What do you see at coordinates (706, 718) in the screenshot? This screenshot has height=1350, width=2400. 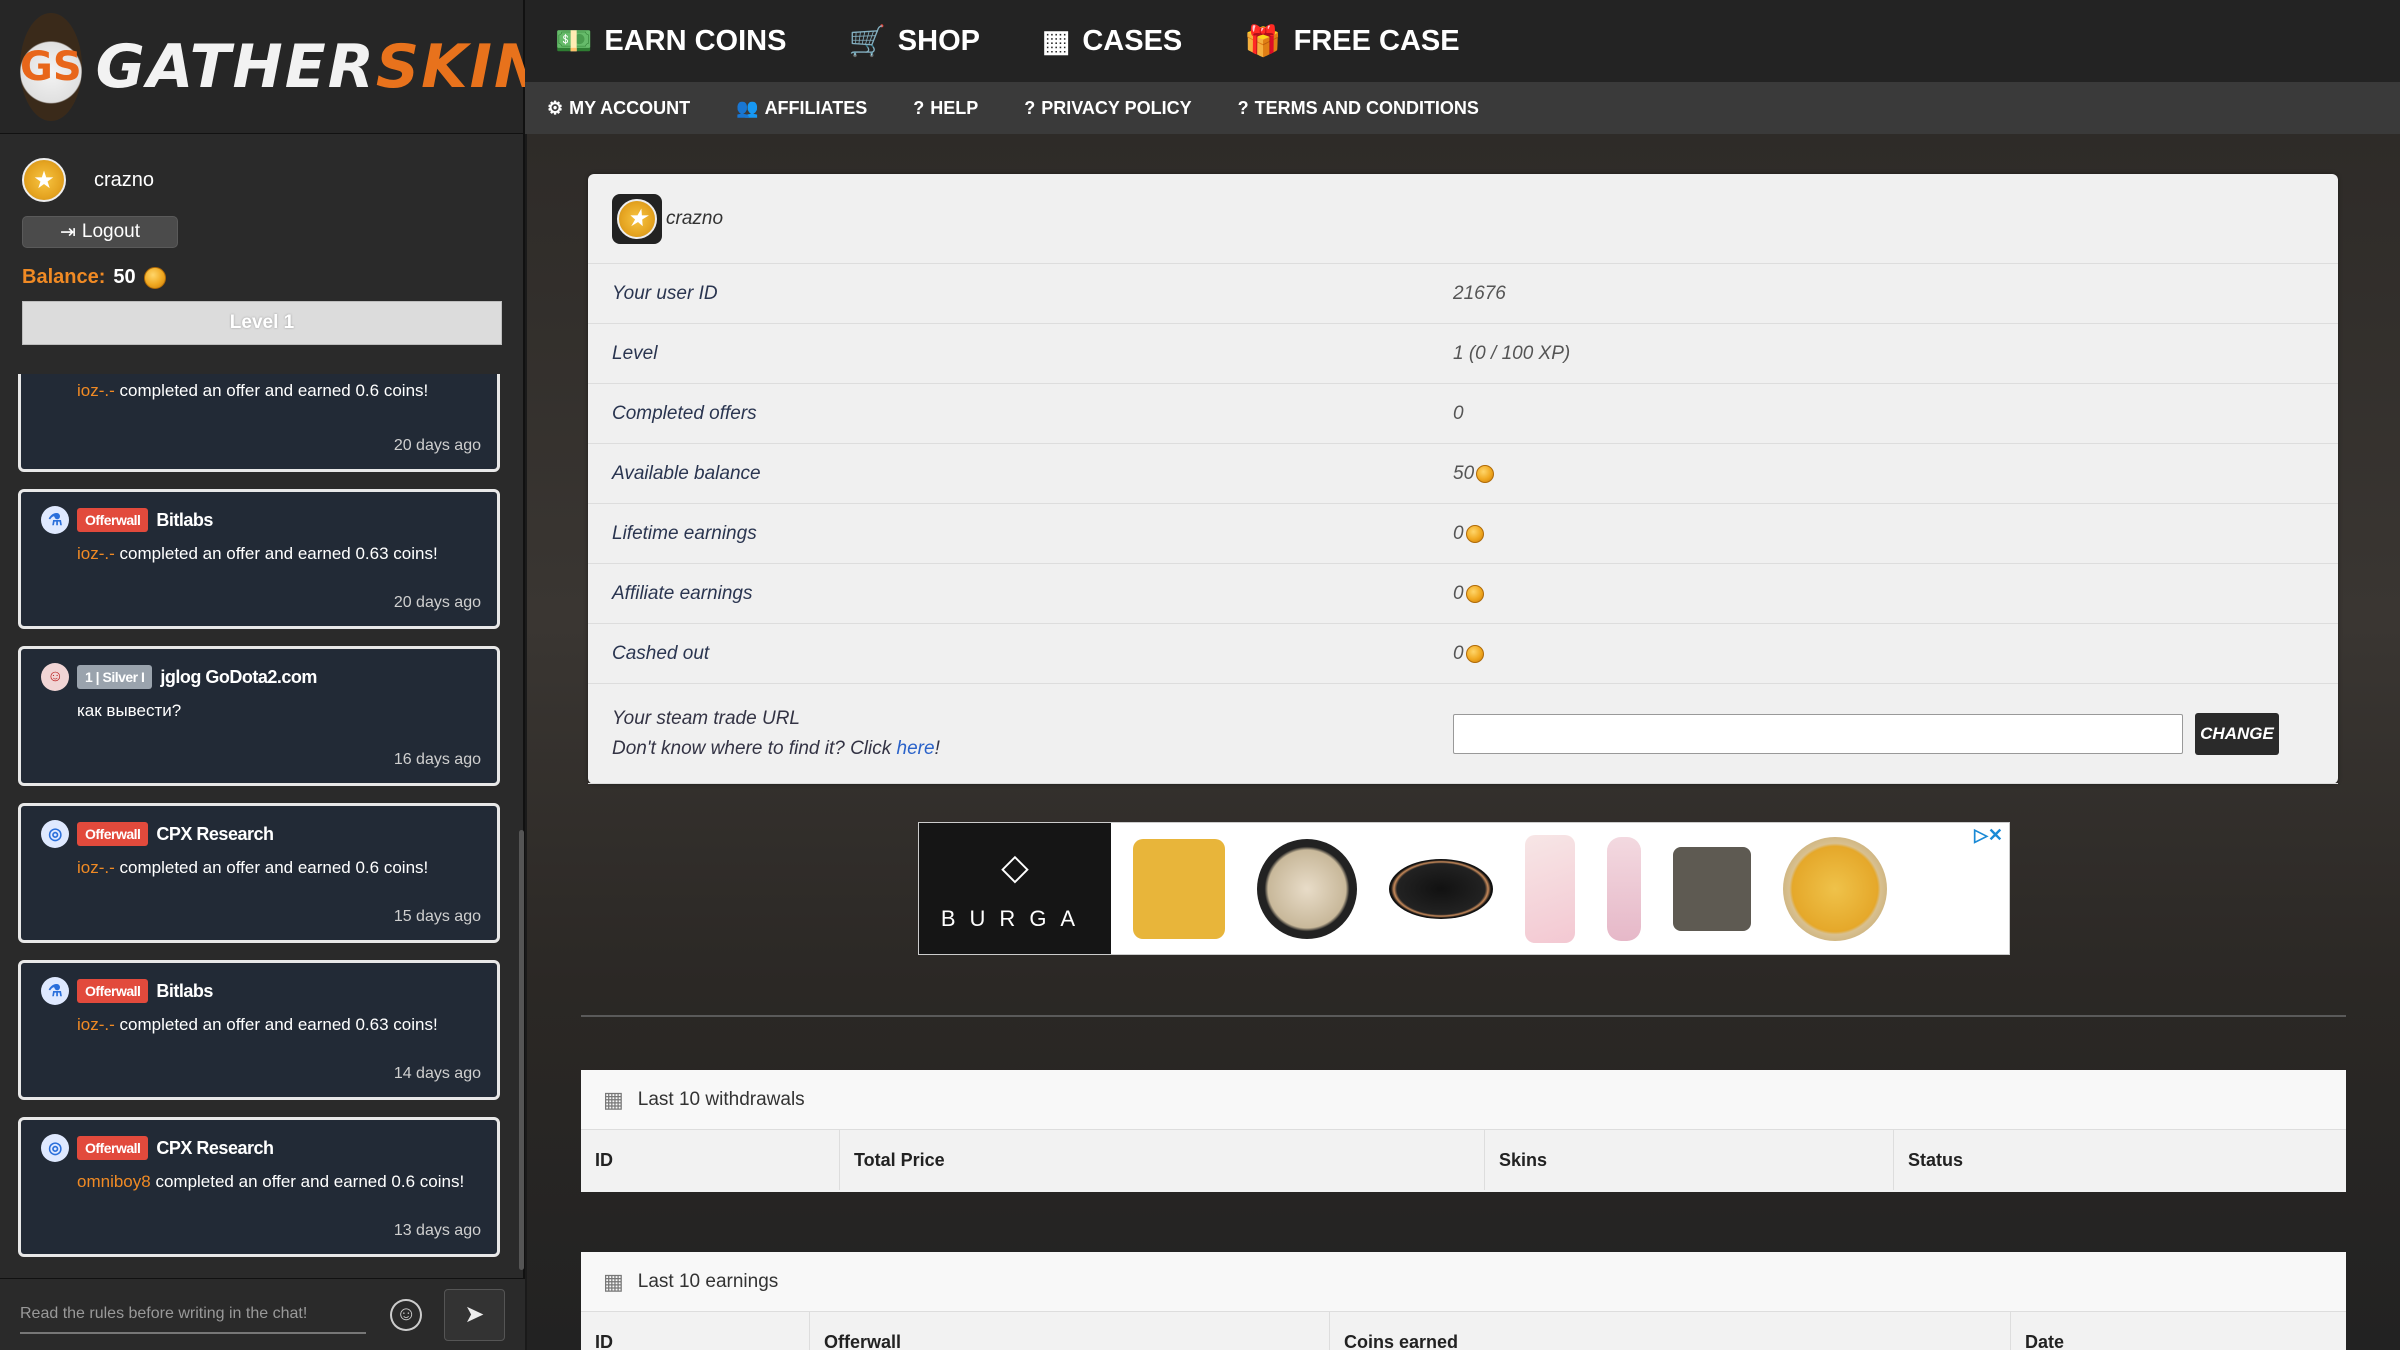 I see `steam-label: Your steam trade URL` at bounding box center [706, 718].